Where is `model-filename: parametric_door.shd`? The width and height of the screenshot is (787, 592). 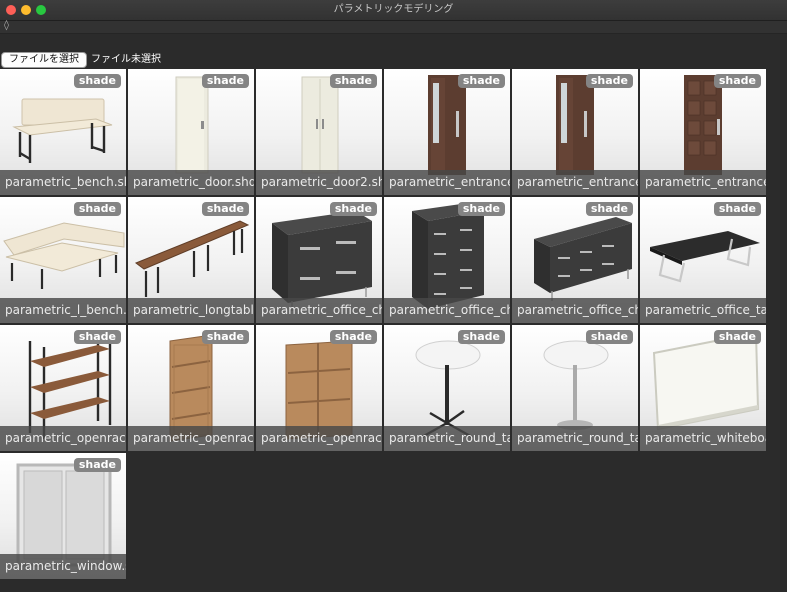 model-filename: parametric_door.shd is located at coordinates (191, 182).